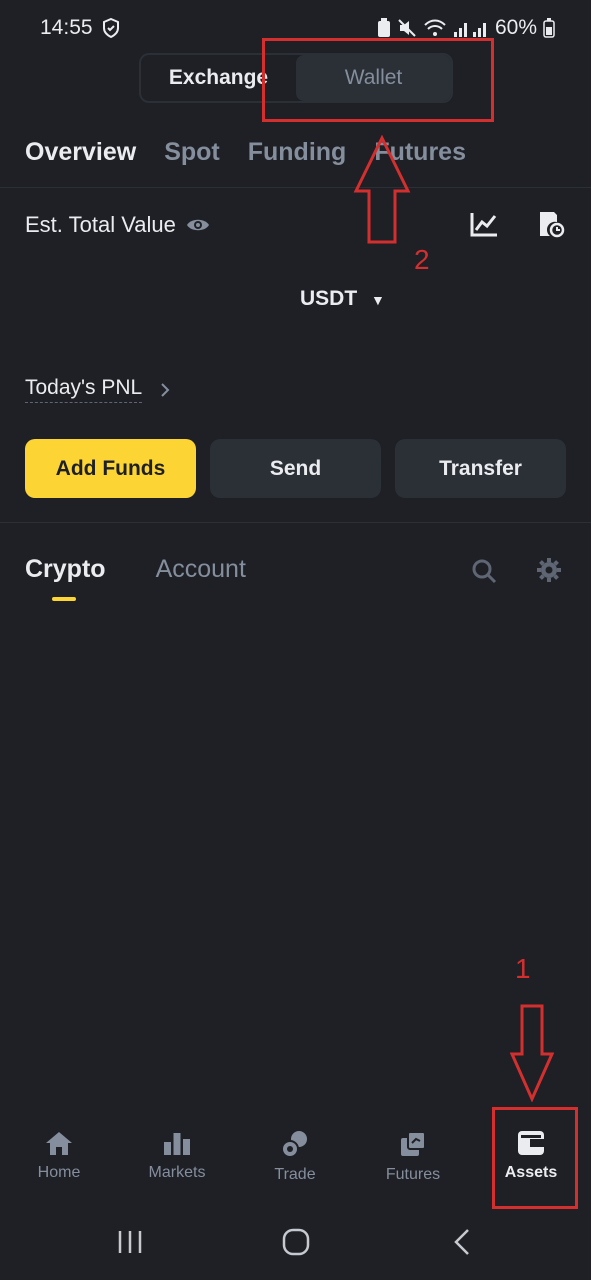 The width and height of the screenshot is (591, 1280). I want to click on home-icon, so click(59, 1143).